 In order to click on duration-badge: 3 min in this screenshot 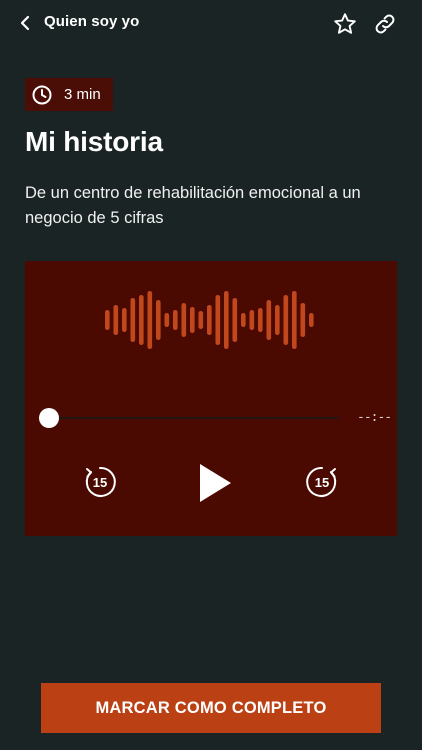, I will do `click(69, 94)`.